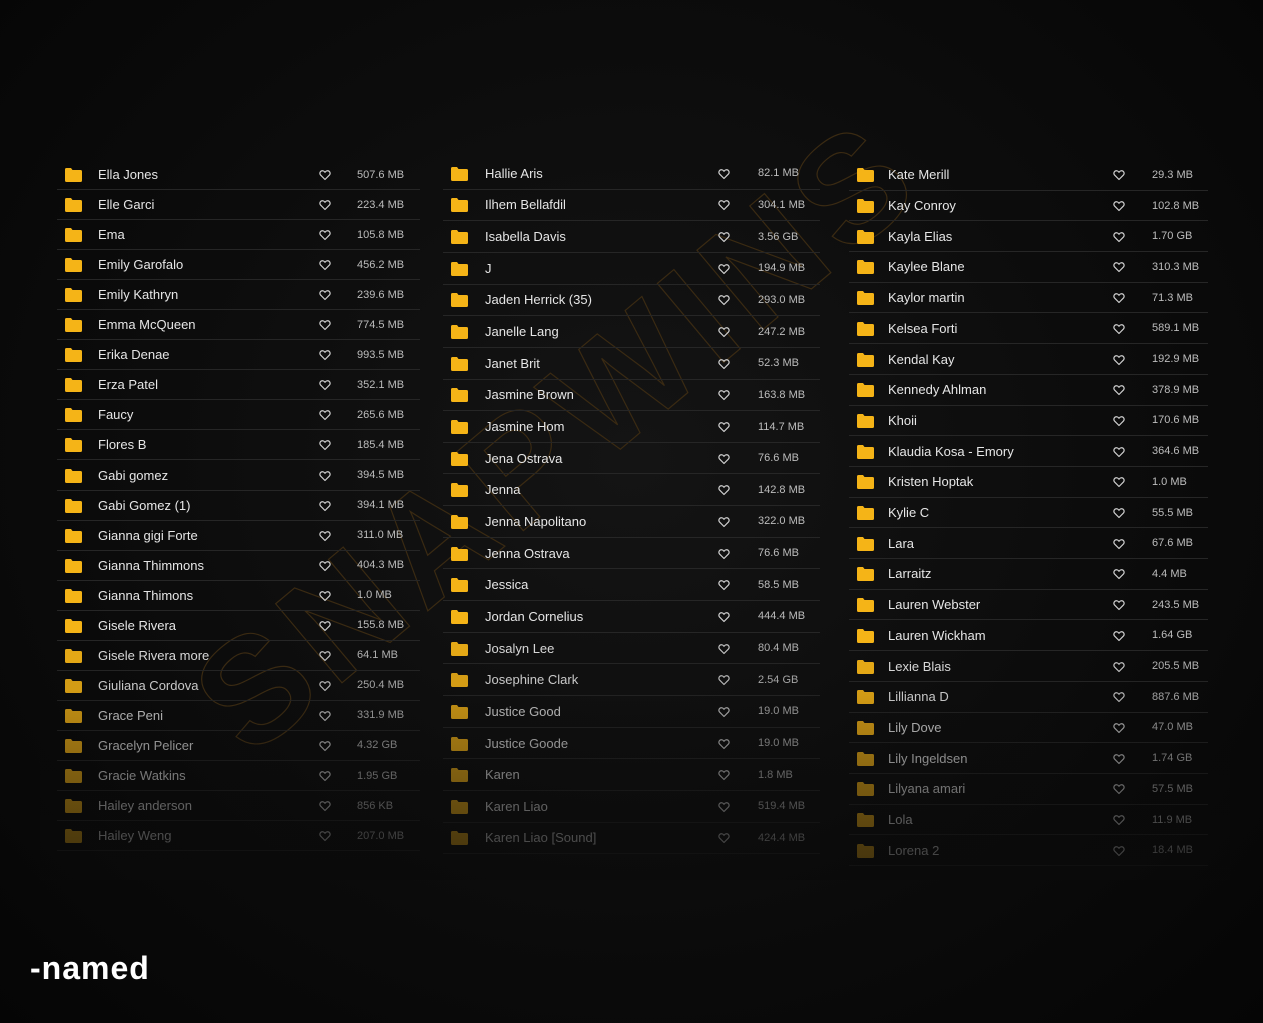 This screenshot has height=1023, width=1263. What do you see at coordinates (238, 445) in the screenshot?
I see `folder-row: Flores B 185.4 MB` at bounding box center [238, 445].